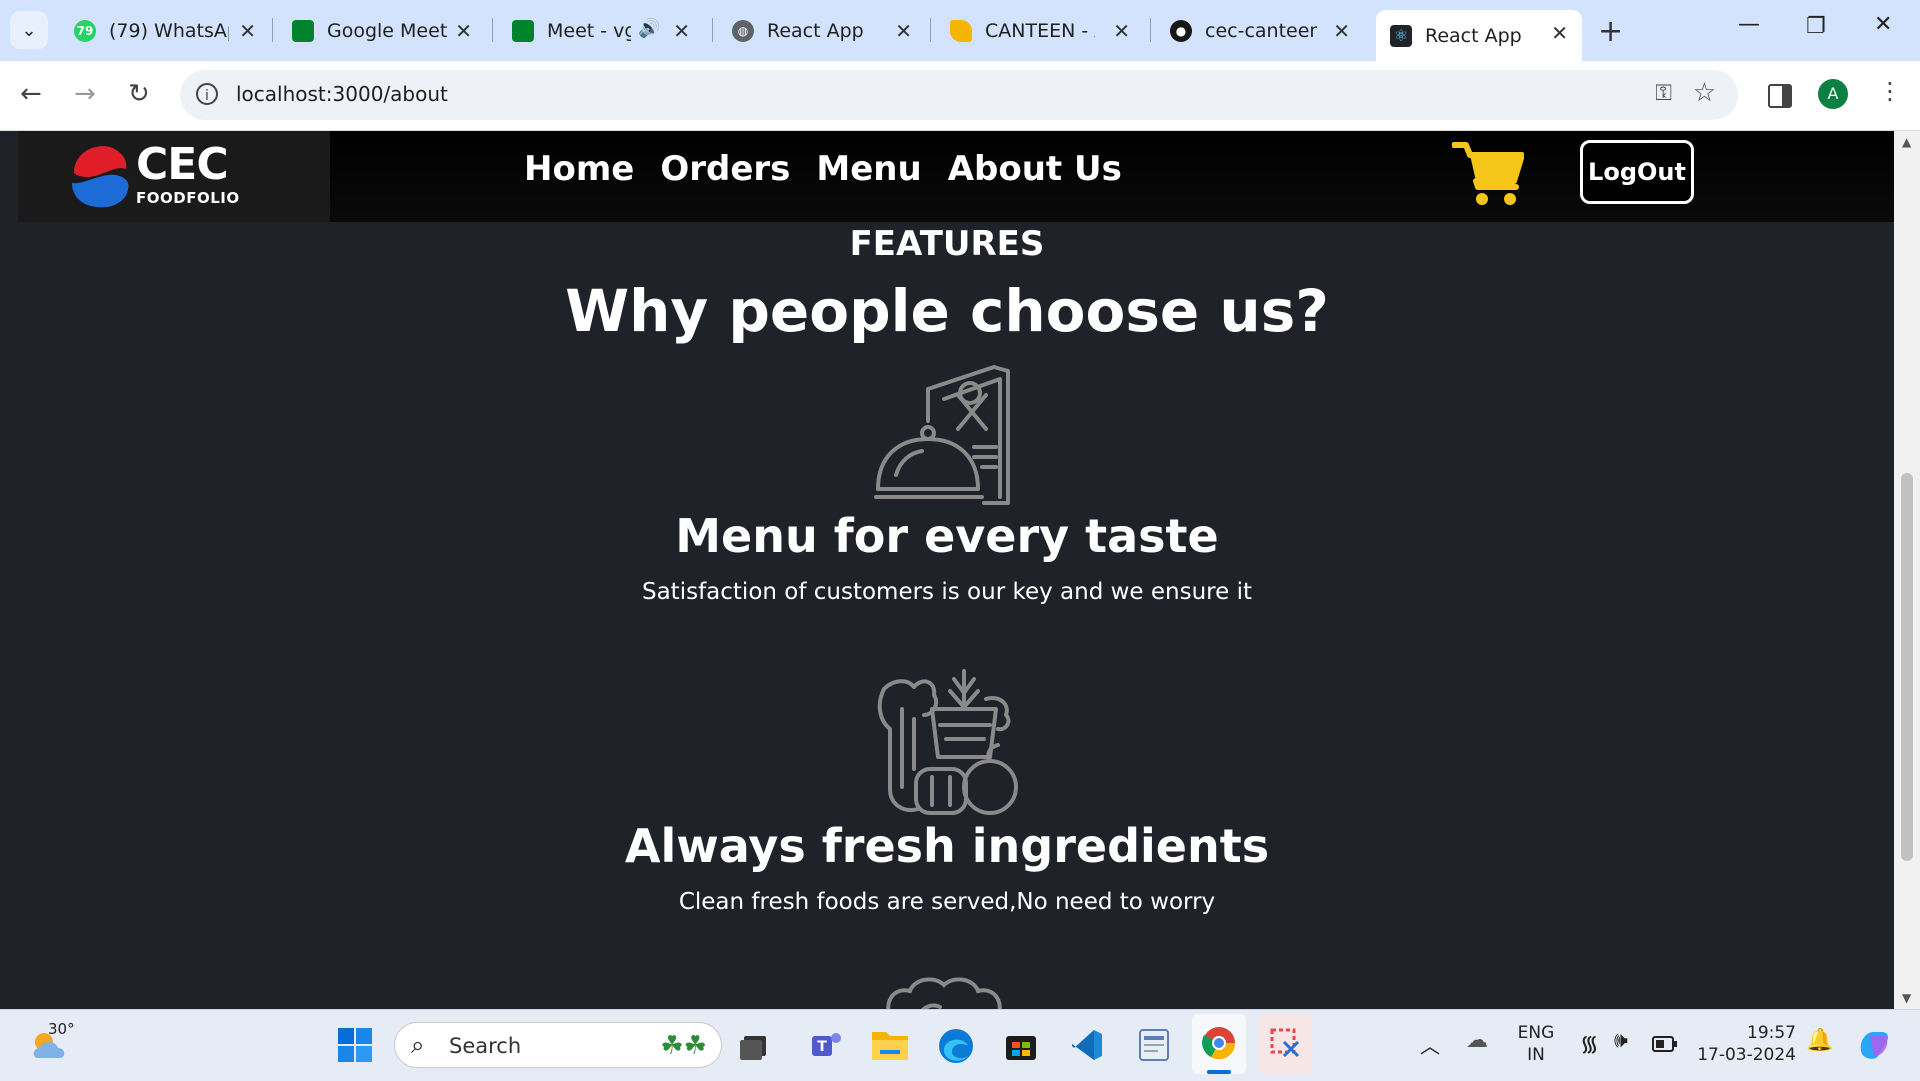 This screenshot has width=1920, height=1081. Describe the element at coordinates (1833, 94) in the screenshot. I see `profile-avatar: A` at that location.